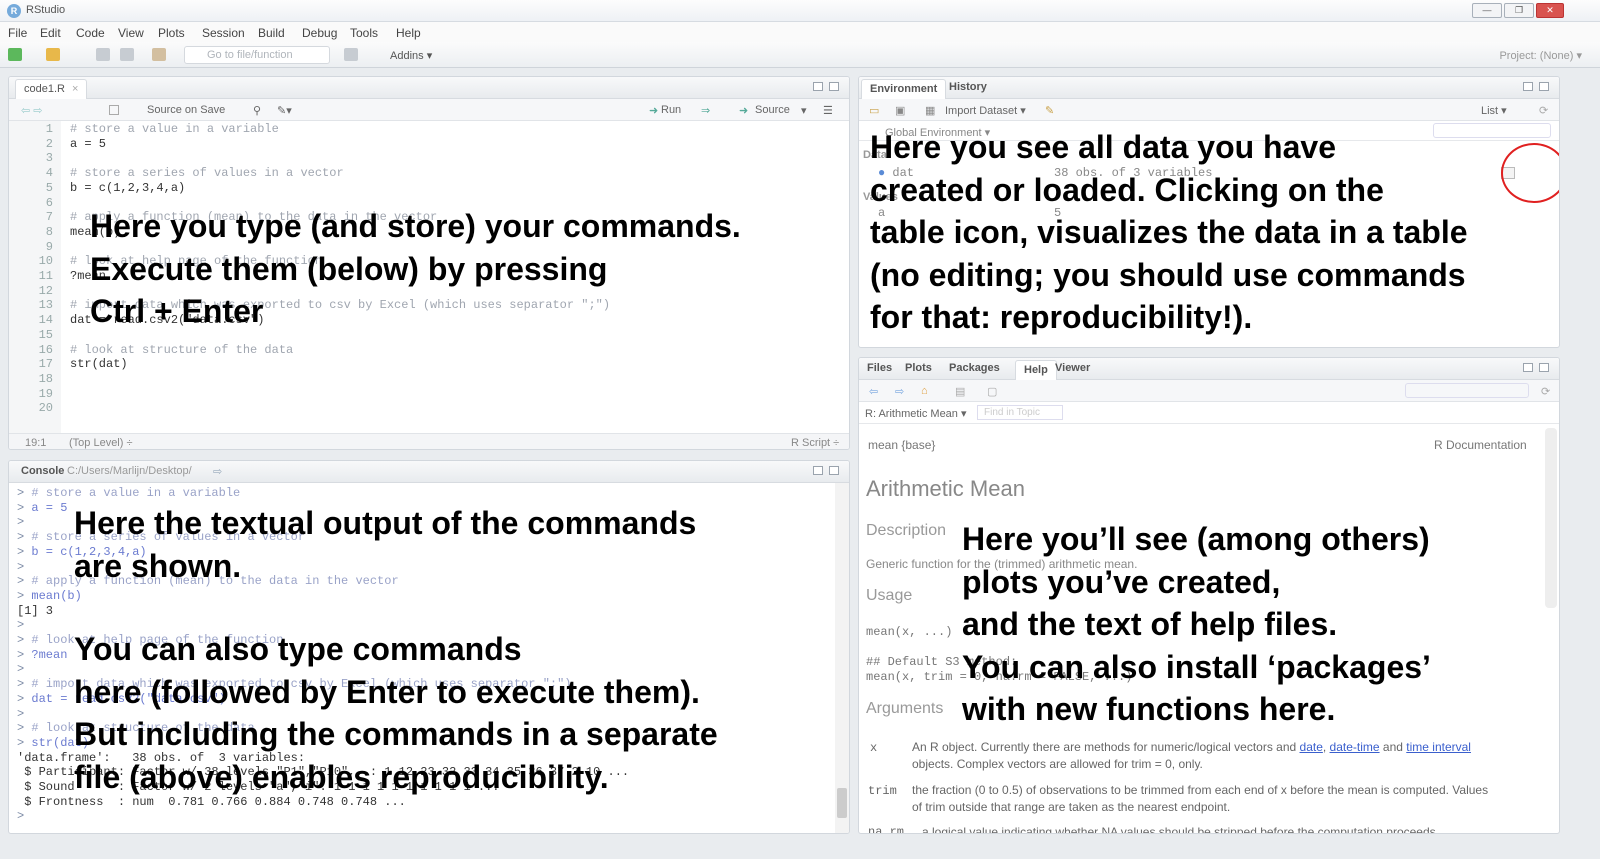  What do you see at coordinates (1049, 110) in the screenshot?
I see `clear-workspace-icon: ✎` at bounding box center [1049, 110].